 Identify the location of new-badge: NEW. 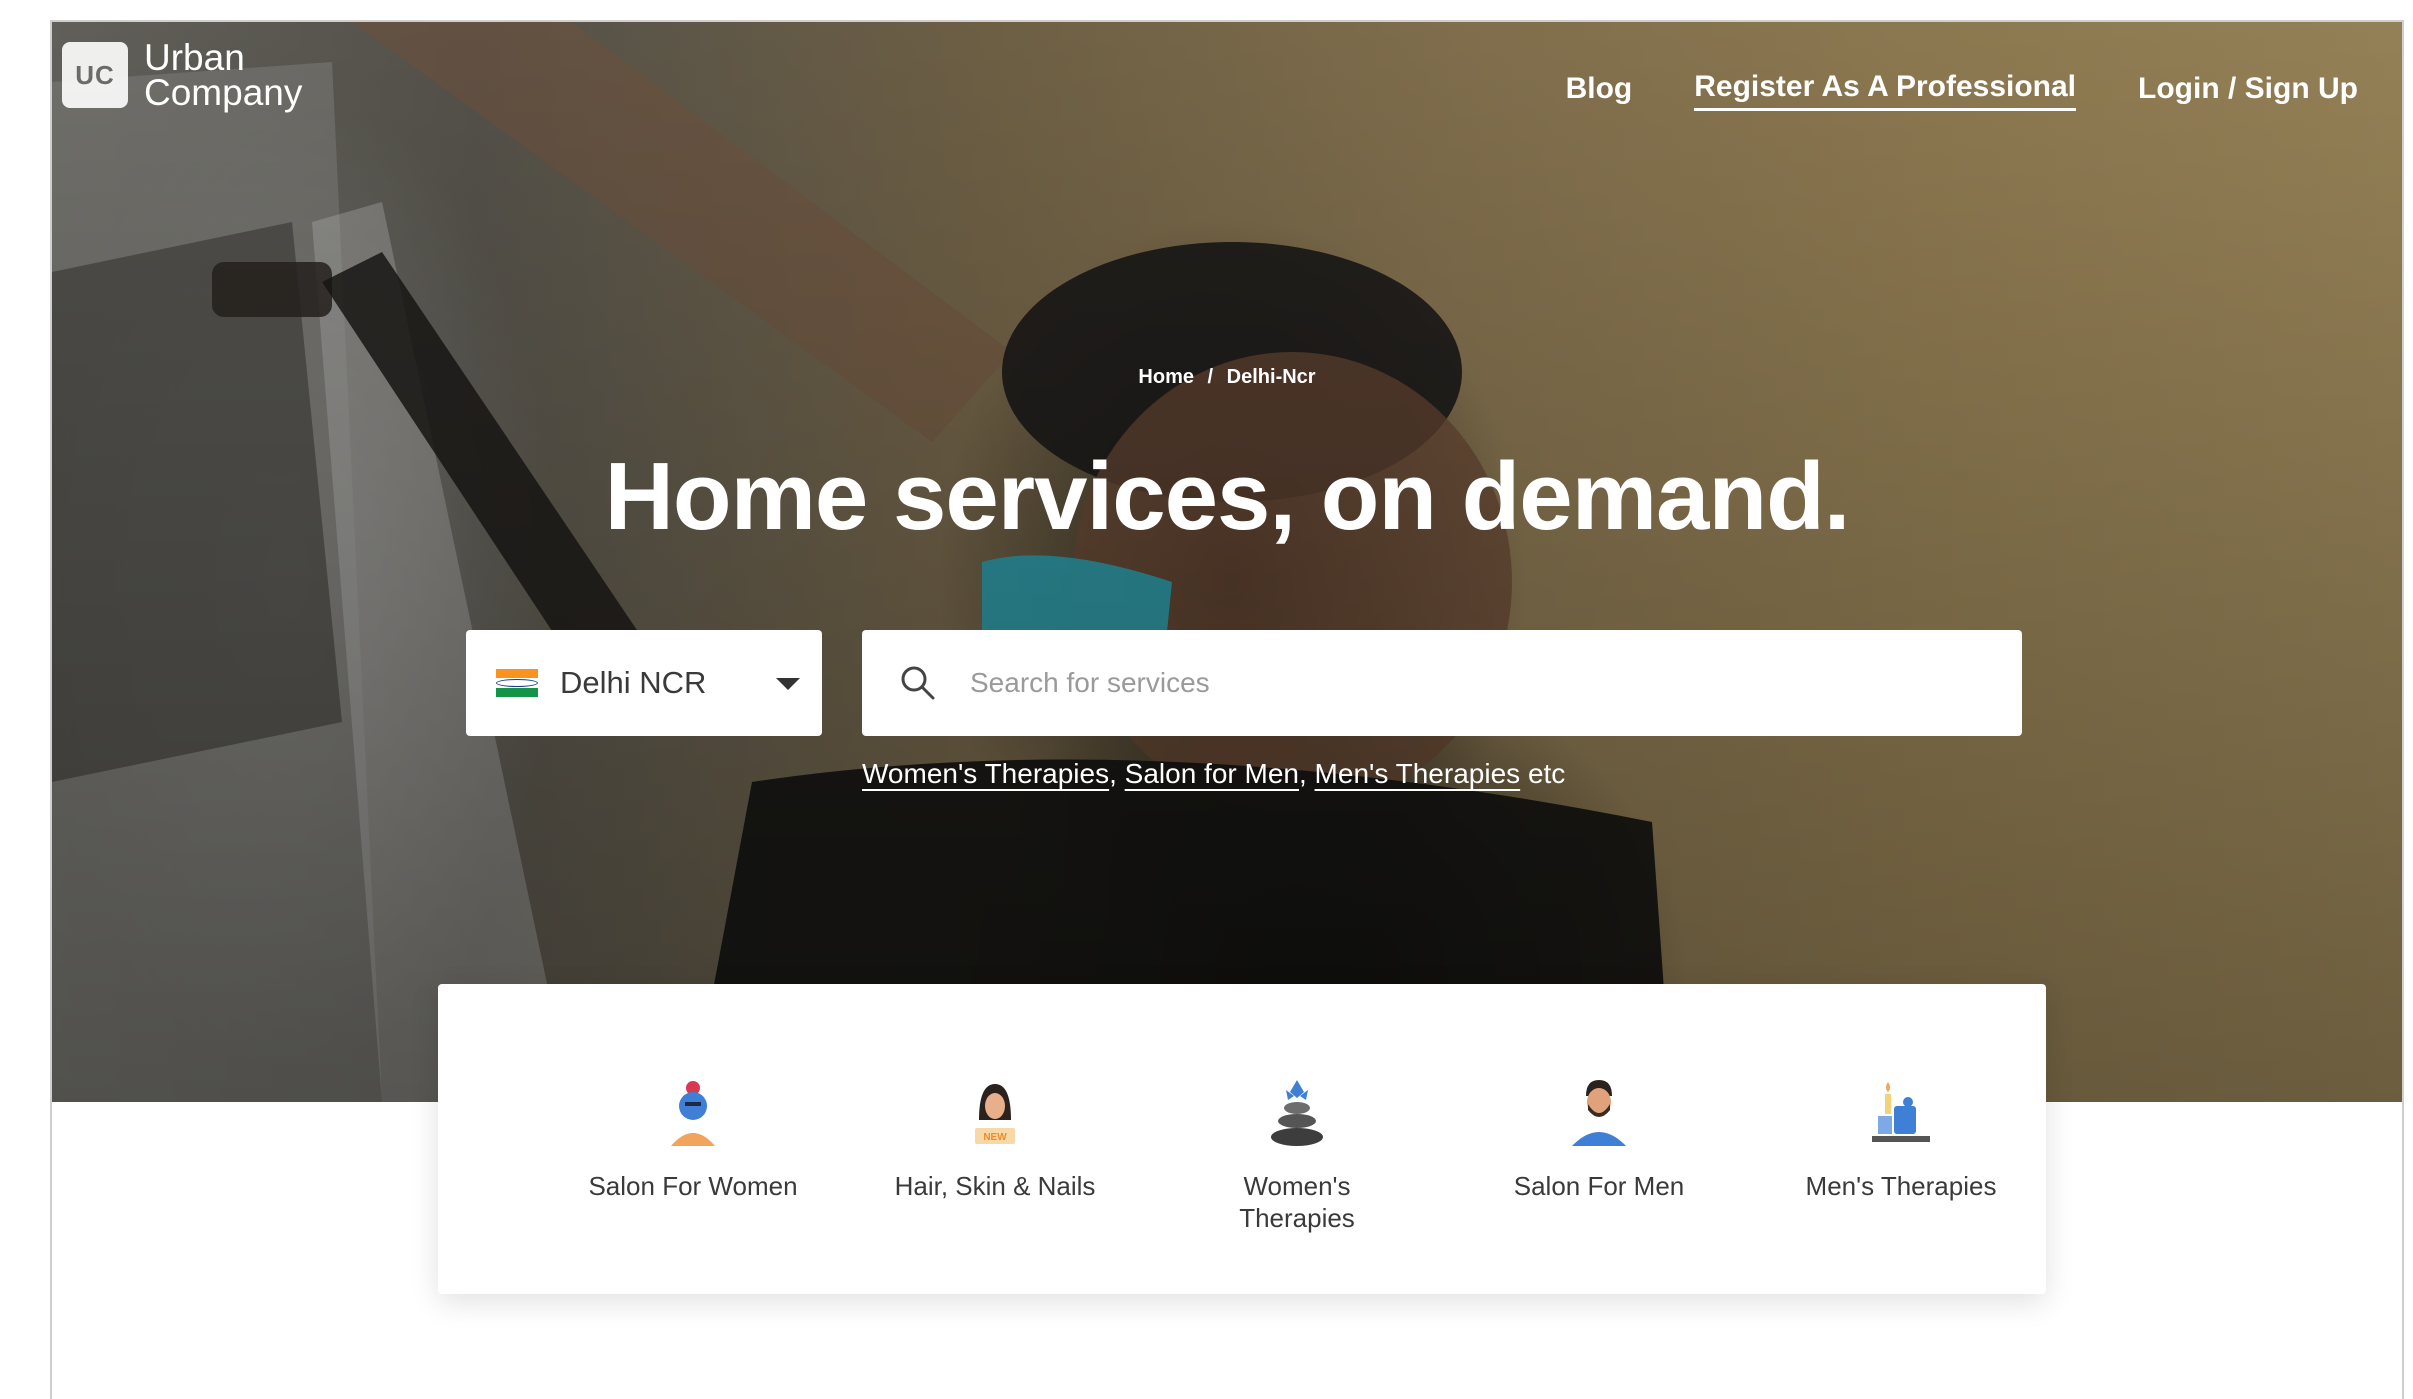
(995, 1137).